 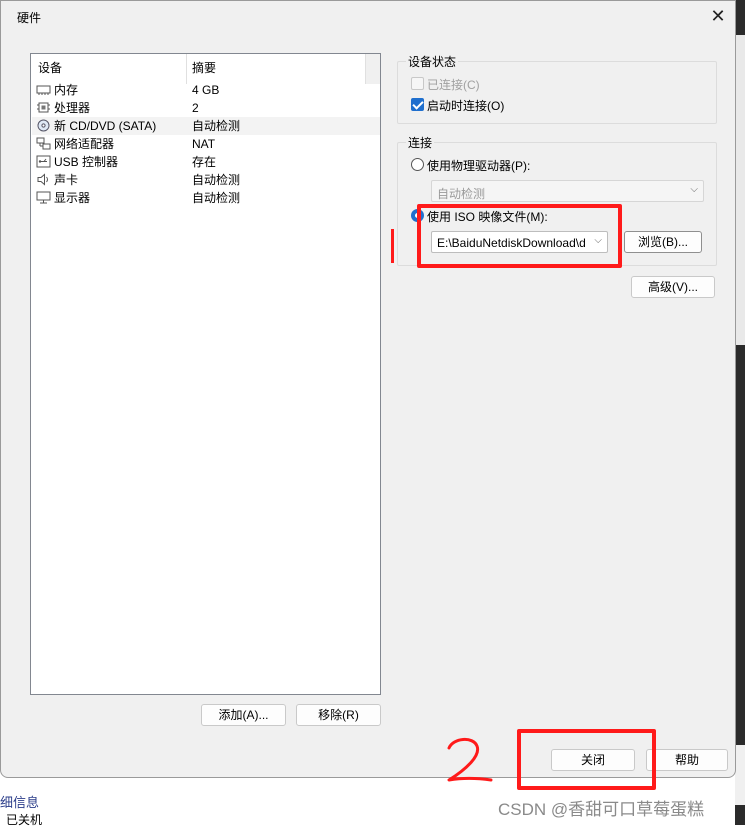 I want to click on device-summary: 4 GB, so click(x=206, y=90).